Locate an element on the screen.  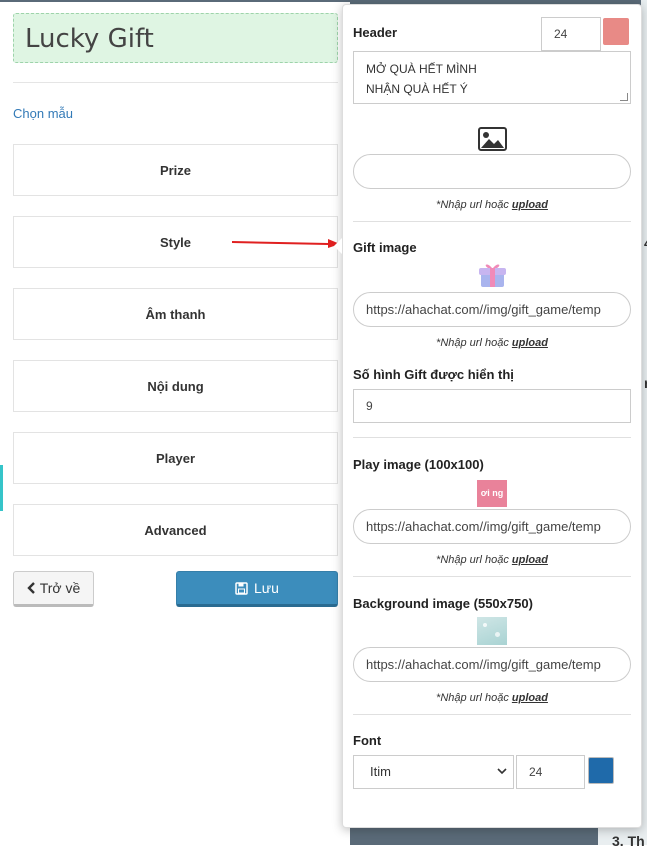
background-image-label: Background image (550x750) is located at coordinates (443, 603).